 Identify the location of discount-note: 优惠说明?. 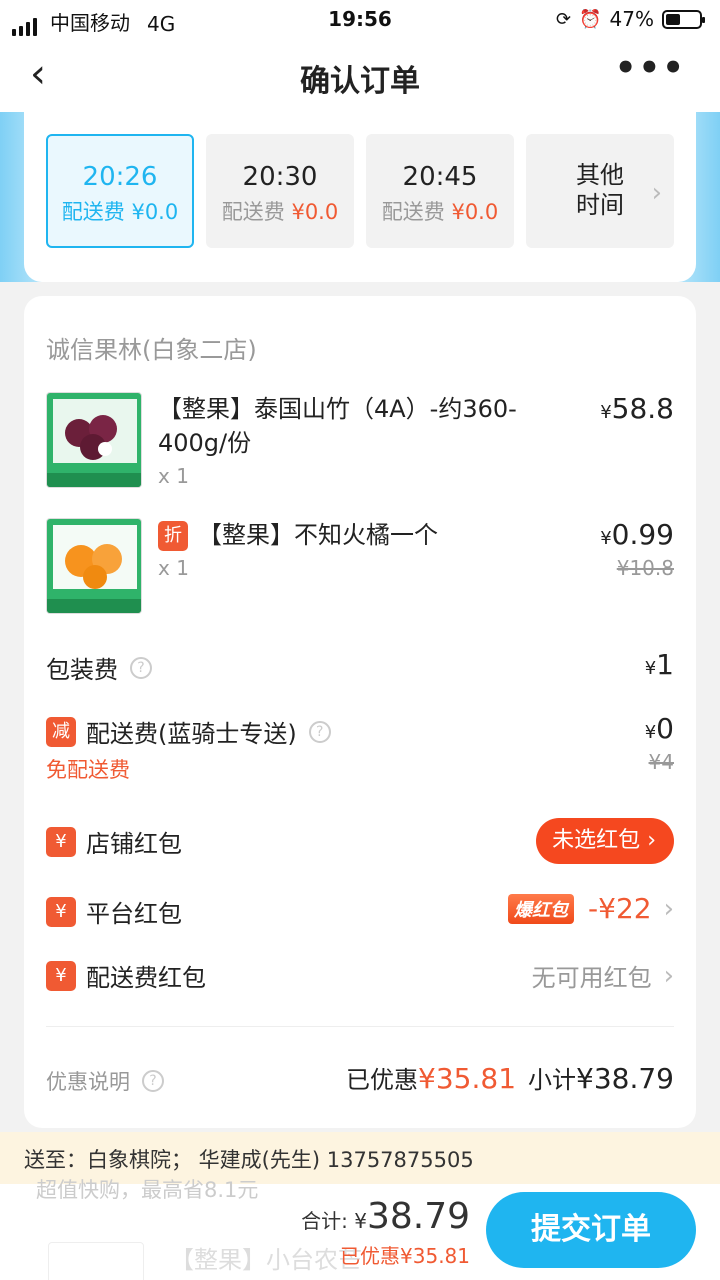
(105, 1081).